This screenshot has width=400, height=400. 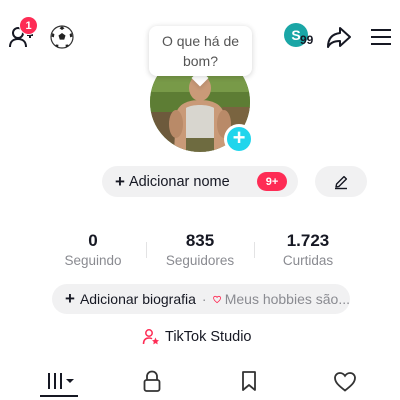 What do you see at coordinates (59, 396) in the screenshot?
I see `active-tab-indicator` at bounding box center [59, 396].